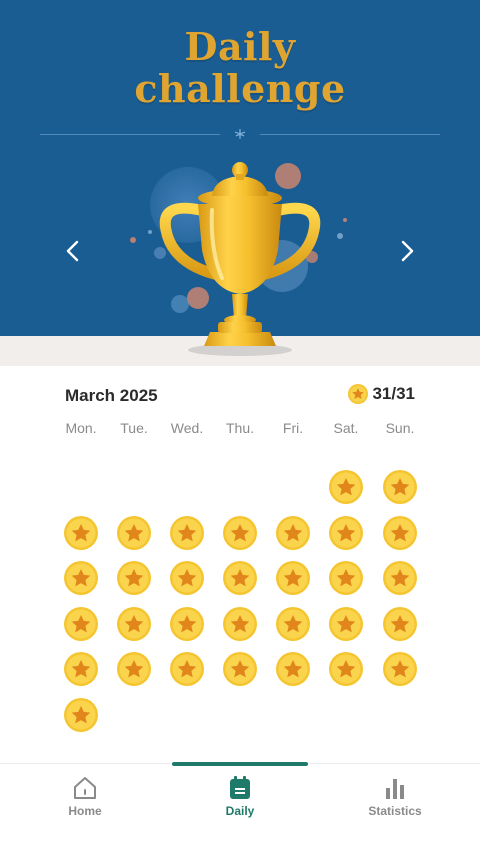 The width and height of the screenshot is (480, 853). Describe the element at coordinates (111, 395) in the screenshot. I see `month-label: March 2025` at that location.